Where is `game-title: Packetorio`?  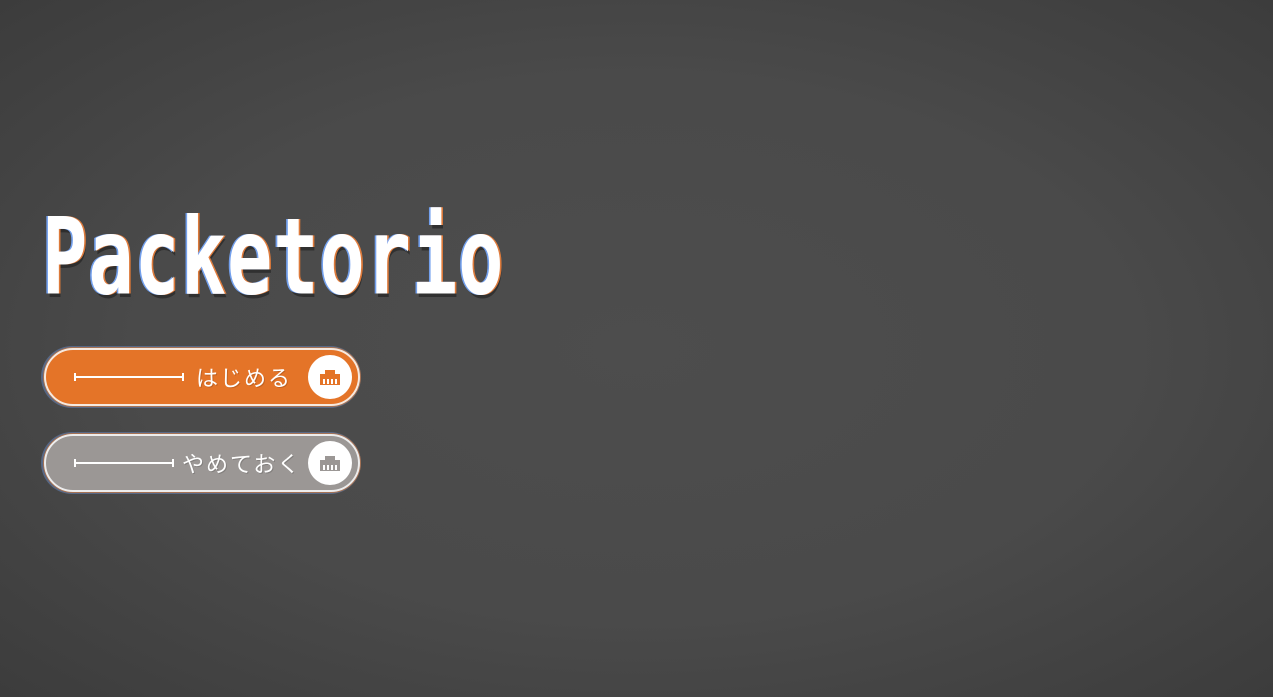 game-title: Packetorio is located at coordinates (273, 257).